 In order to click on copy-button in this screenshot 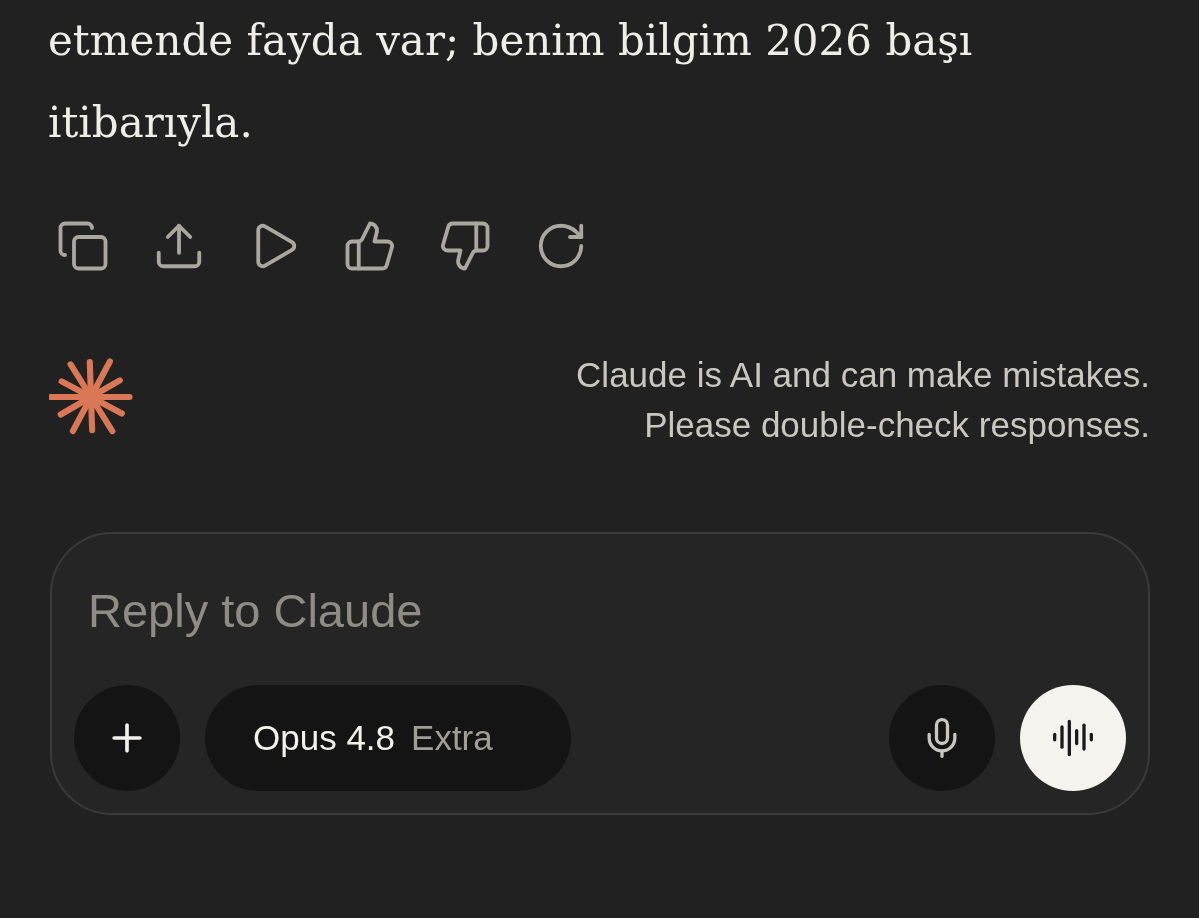, I will do `click(83, 246)`.